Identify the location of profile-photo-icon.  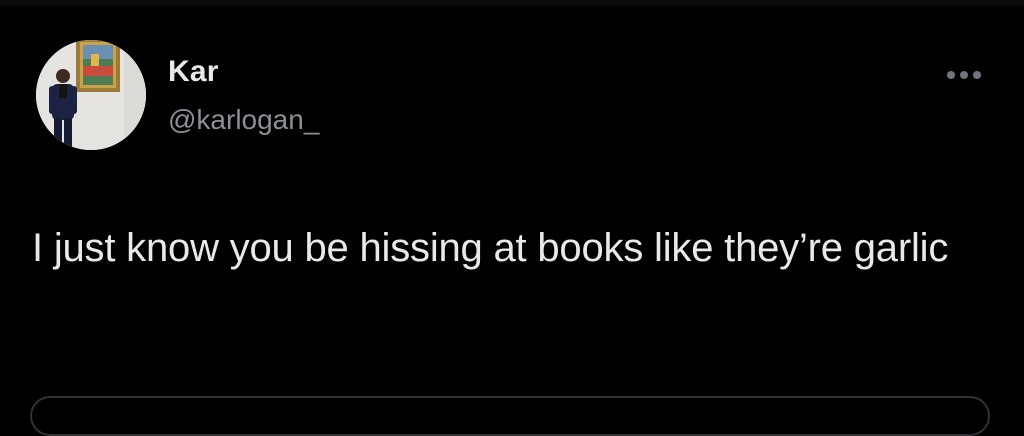
(91, 95).